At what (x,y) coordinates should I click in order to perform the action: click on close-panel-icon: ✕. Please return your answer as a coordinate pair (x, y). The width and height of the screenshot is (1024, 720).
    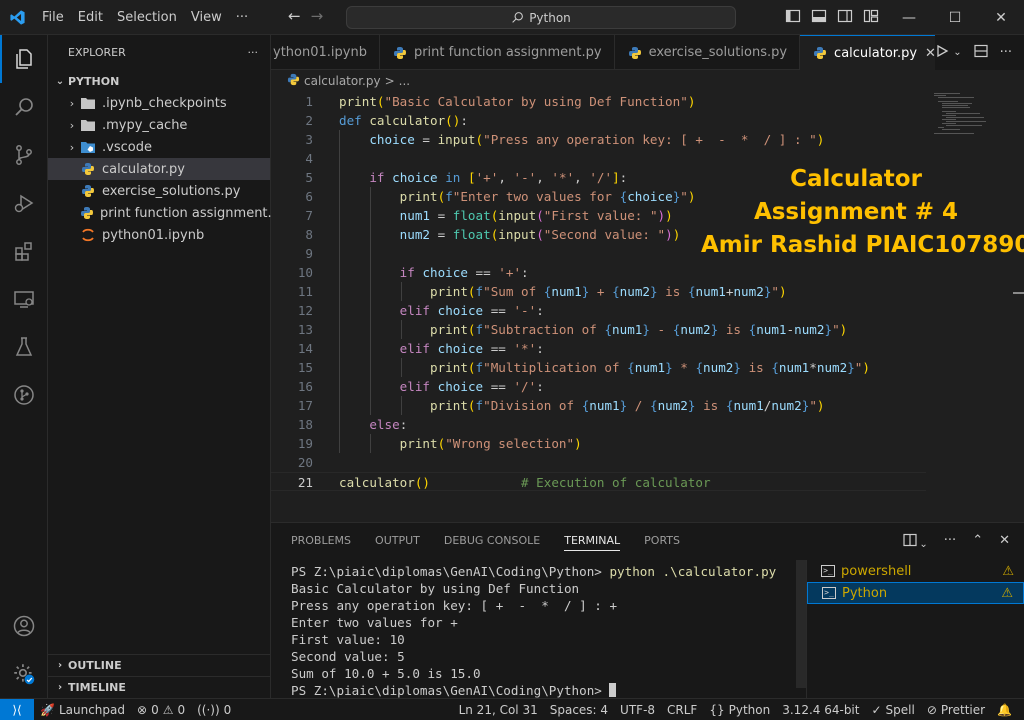
    Looking at the image, I should click on (1004, 542).